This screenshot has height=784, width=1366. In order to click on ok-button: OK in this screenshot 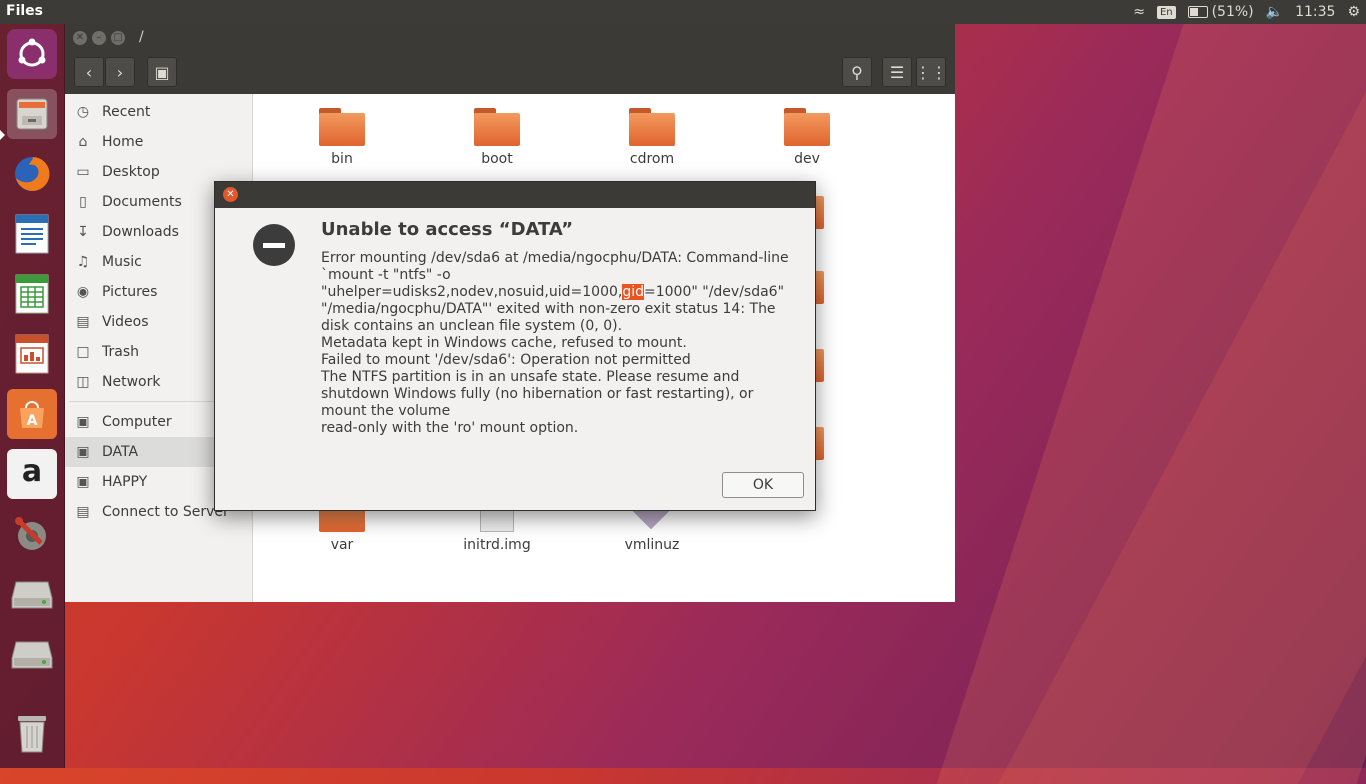, I will do `click(763, 485)`.